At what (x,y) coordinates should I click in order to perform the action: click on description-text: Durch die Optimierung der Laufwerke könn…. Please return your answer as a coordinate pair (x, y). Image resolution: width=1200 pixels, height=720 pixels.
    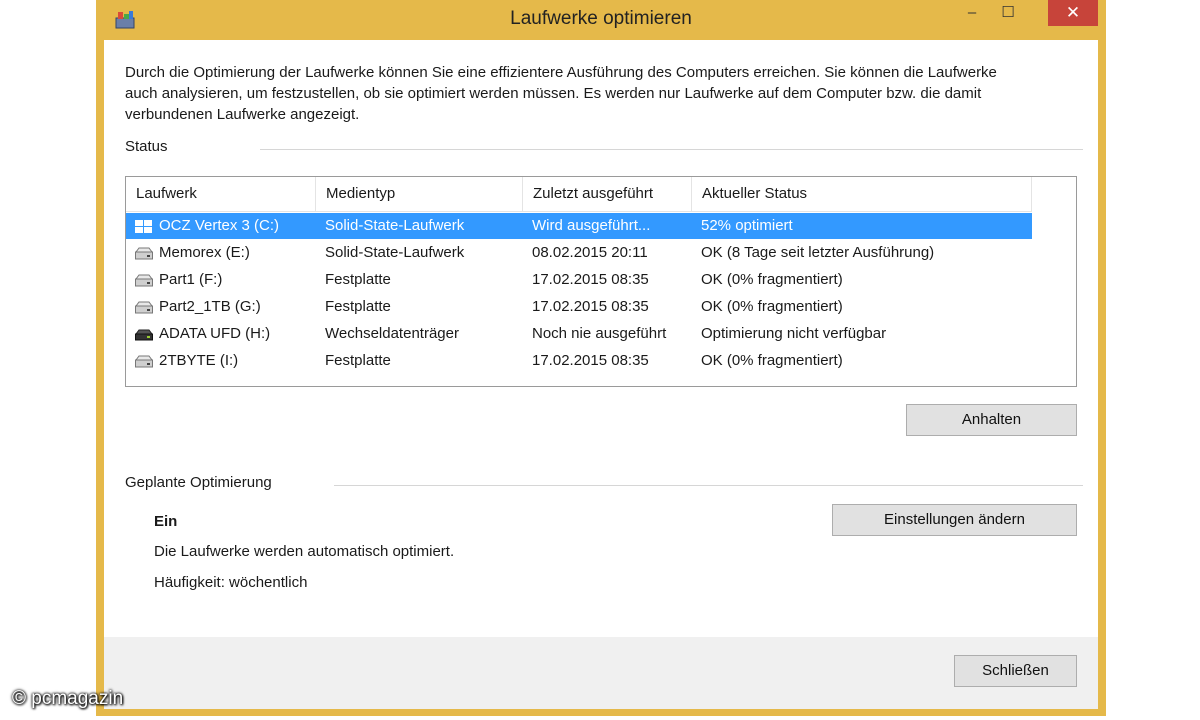
    Looking at the image, I should click on (561, 93).